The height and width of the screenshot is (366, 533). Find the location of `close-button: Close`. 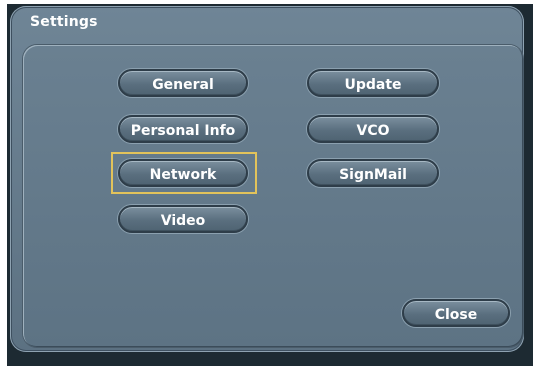

close-button: Close is located at coordinates (456, 313).